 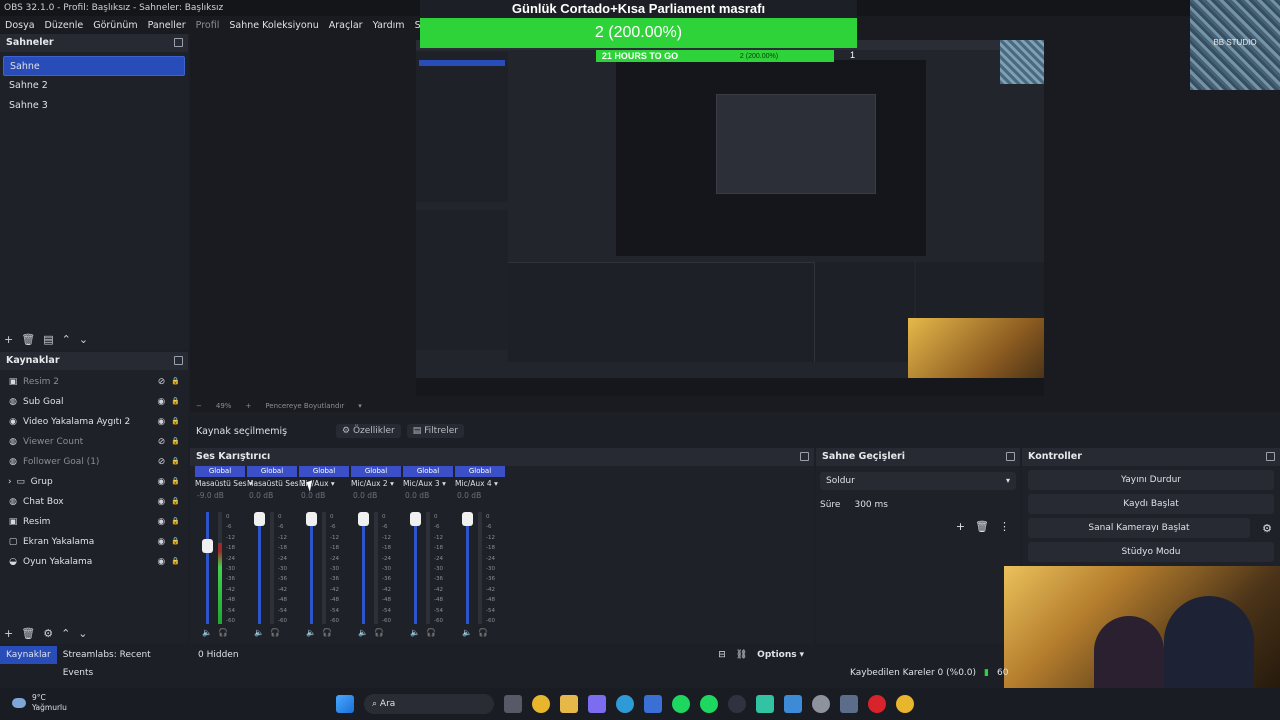 I want to click on scene-item: Sahne 3, so click(x=94, y=106).